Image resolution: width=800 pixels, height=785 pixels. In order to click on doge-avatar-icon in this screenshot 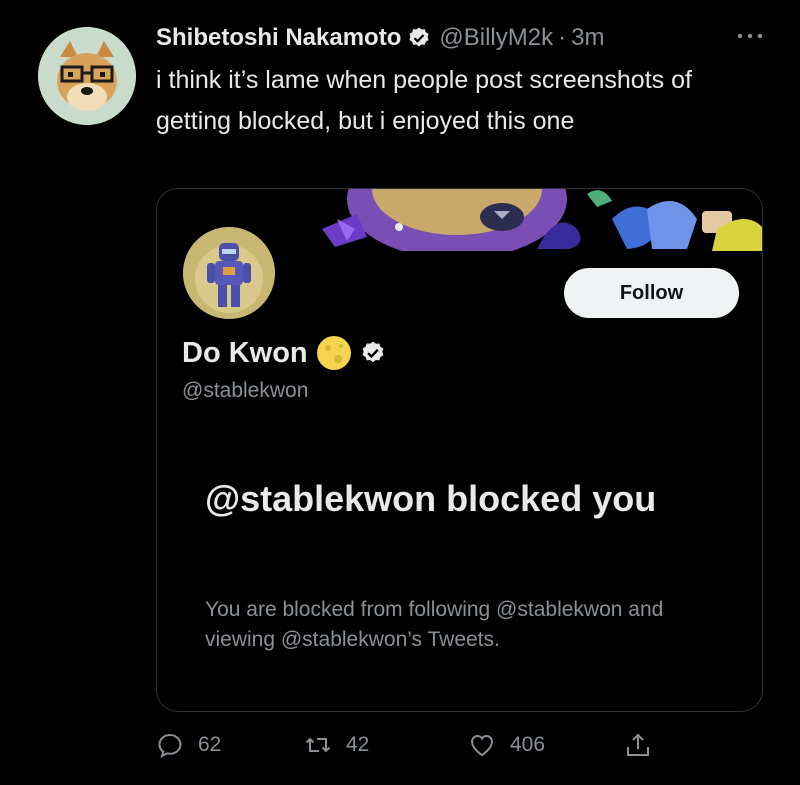, I will do `click(87, 76)`.